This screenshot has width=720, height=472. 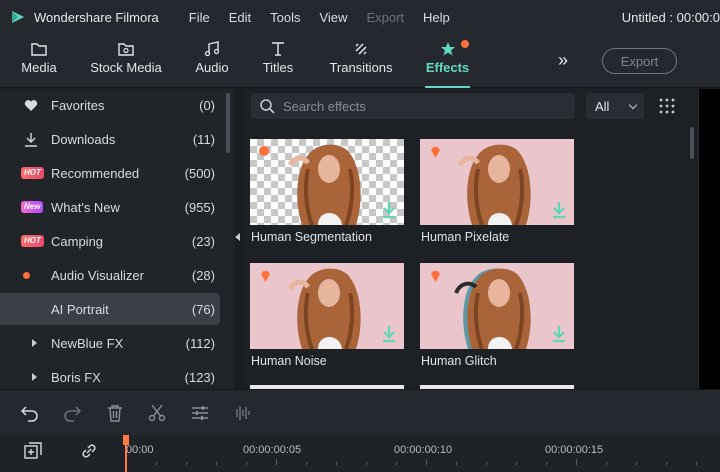 I want to click on tab-audio: Audio, so click(x=212, y=61).